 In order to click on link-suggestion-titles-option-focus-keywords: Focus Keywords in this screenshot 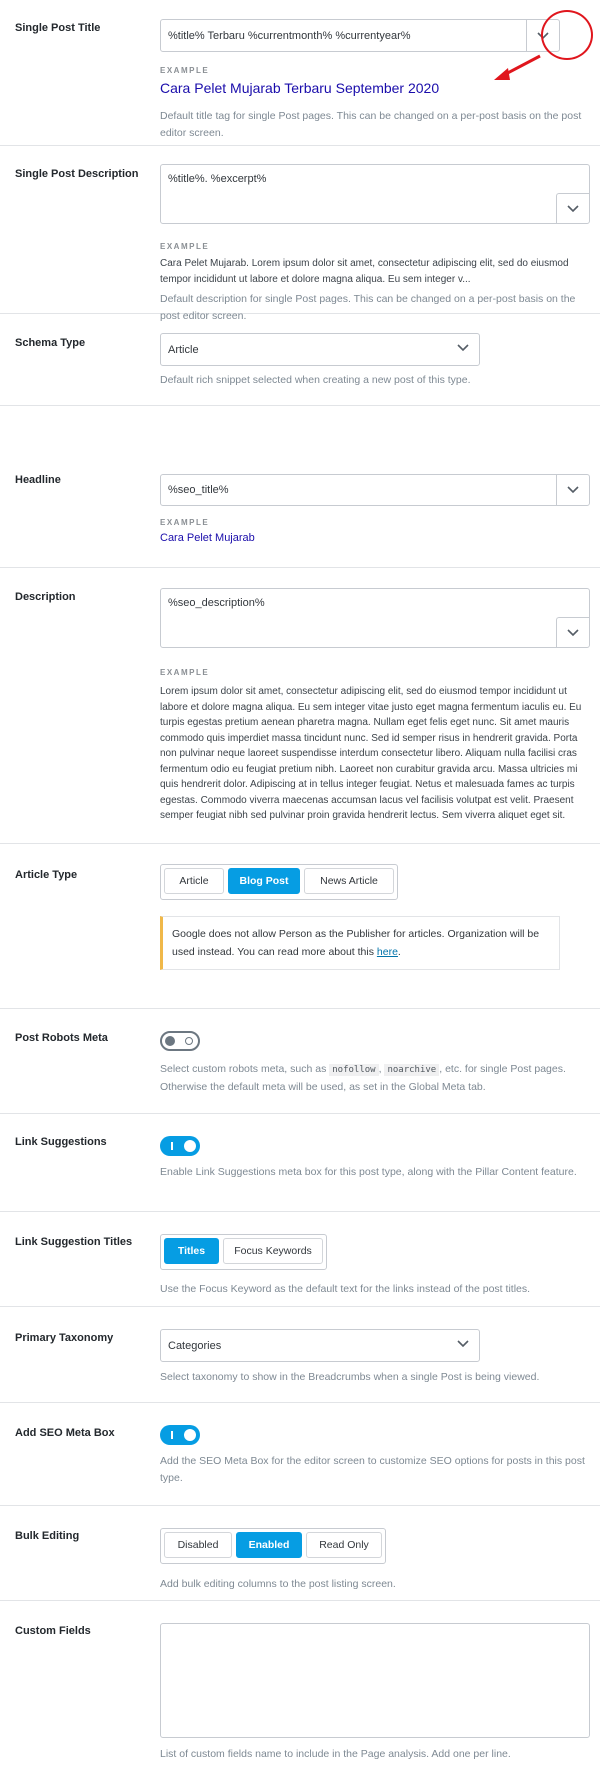, I will do `click(273, 1251)`.